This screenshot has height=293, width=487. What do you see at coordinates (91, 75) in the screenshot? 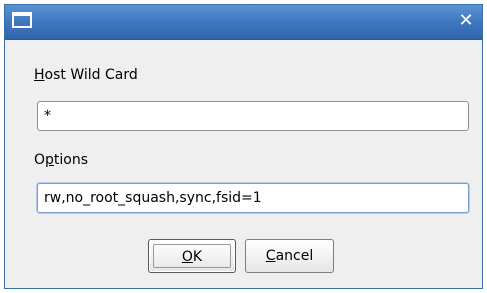
I see `host-label-rest: ost Wild Card` at bounding box center [91, 75].